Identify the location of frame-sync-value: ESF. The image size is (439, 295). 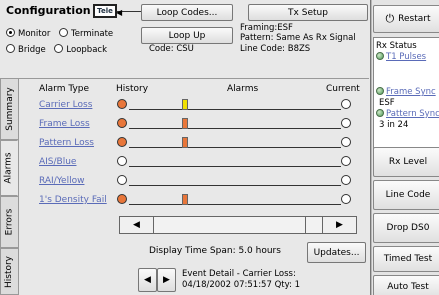
(387, 103).